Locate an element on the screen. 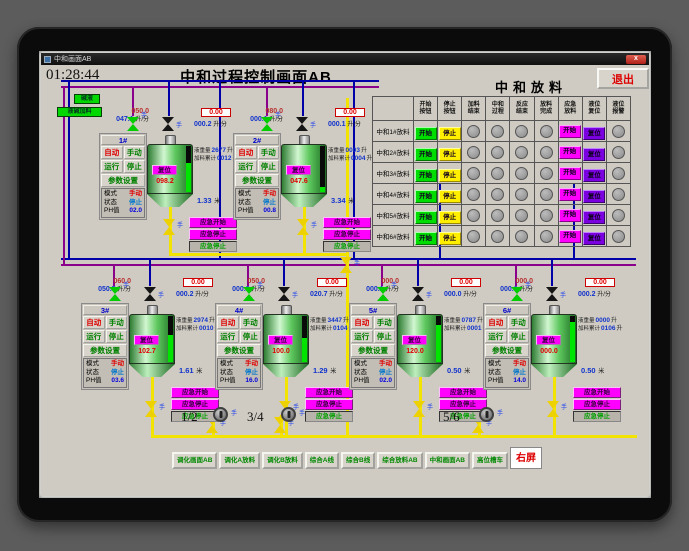  manual-tag: 手 is located at coordinates (126, 286).